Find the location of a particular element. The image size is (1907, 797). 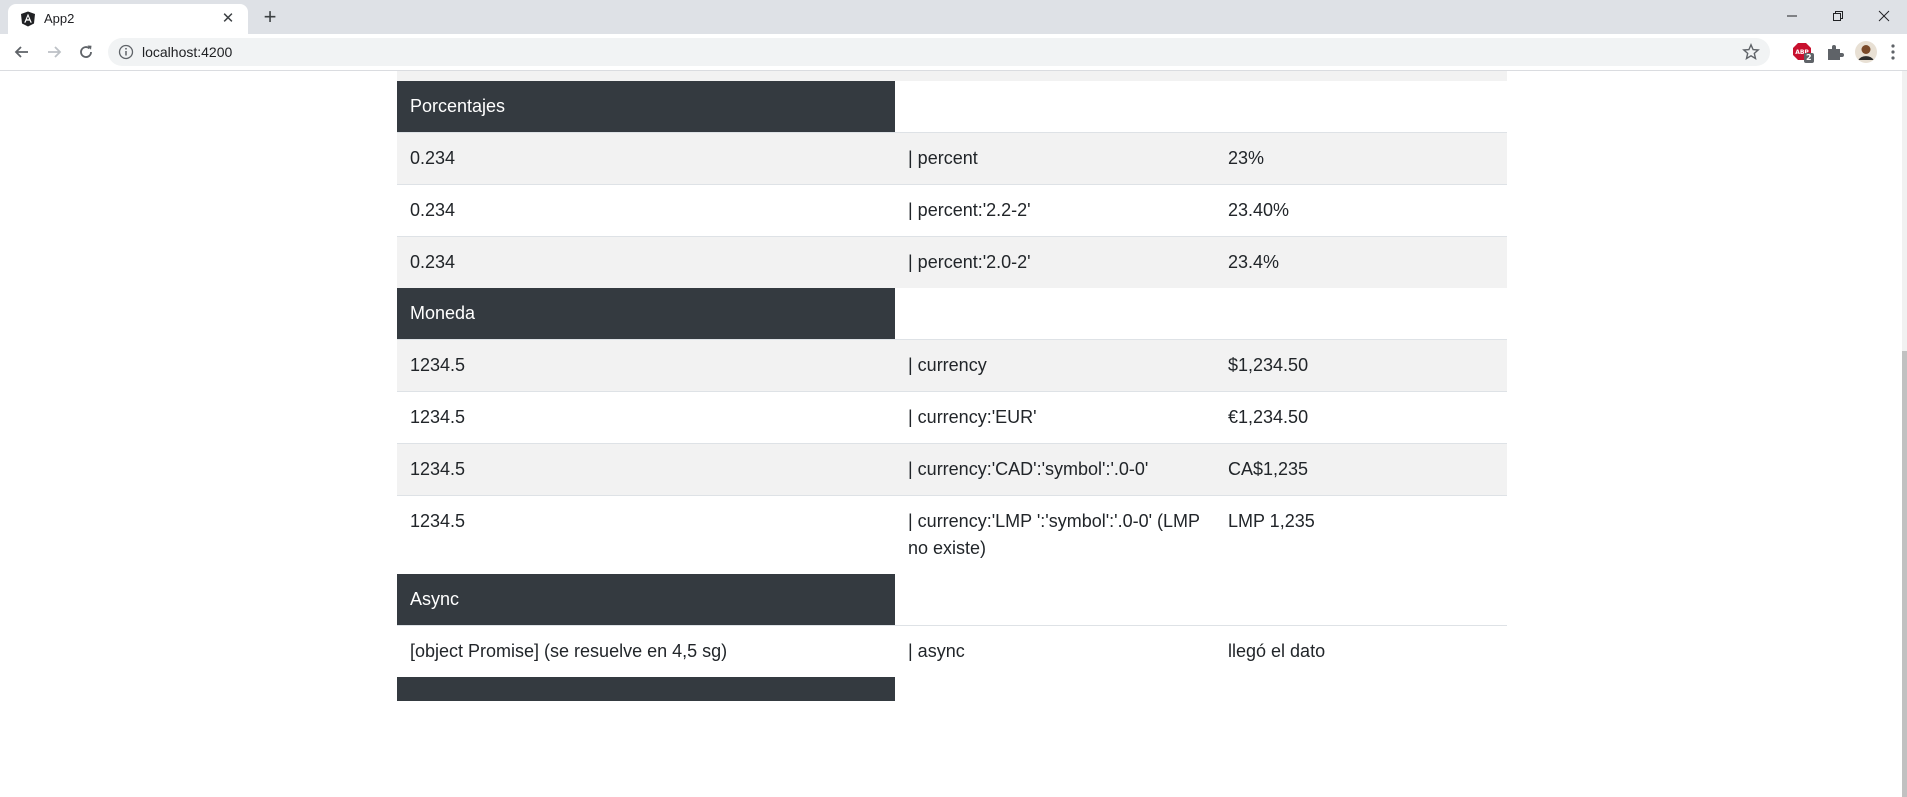

site-info-icon is located at coordinates (126, 52).